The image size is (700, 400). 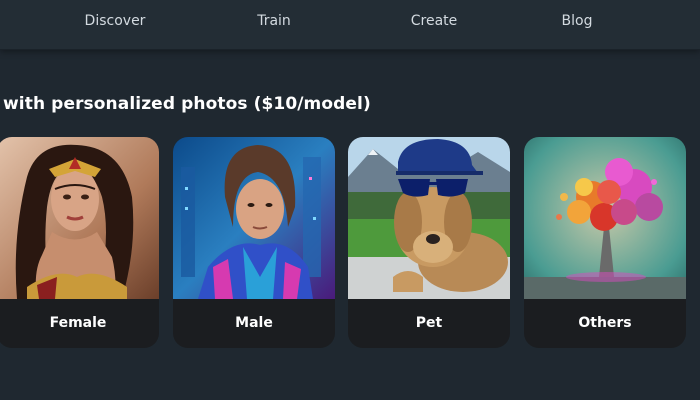 What do you see at coordinates (350, 25) in the screenshot?
I see `top-navigation: Discover Train Create Blog` at bounding box center [350, 25].